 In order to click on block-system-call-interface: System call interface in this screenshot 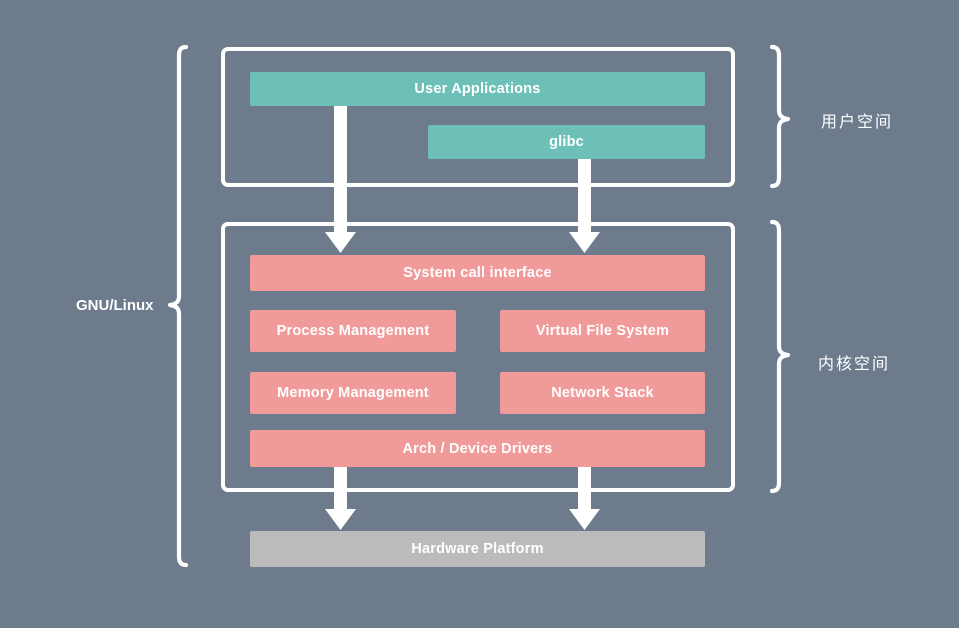, I will do `click(477, 273)`.